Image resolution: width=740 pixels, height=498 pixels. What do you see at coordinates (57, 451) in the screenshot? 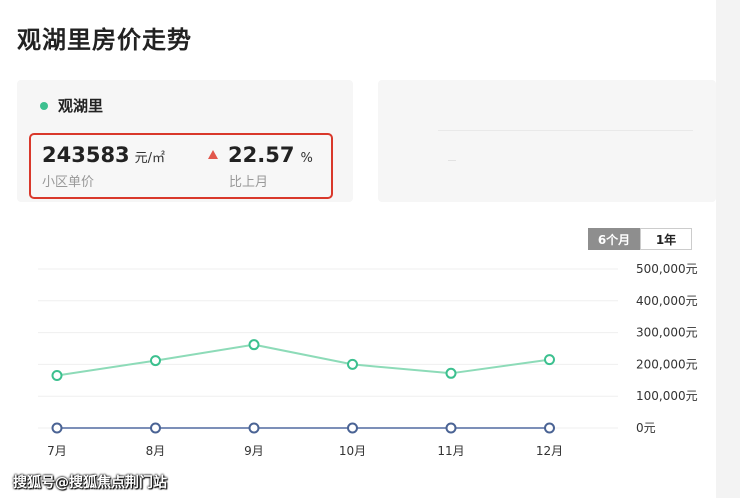
I see `x-tick-label: 7月` at bounding box center [57, 451].